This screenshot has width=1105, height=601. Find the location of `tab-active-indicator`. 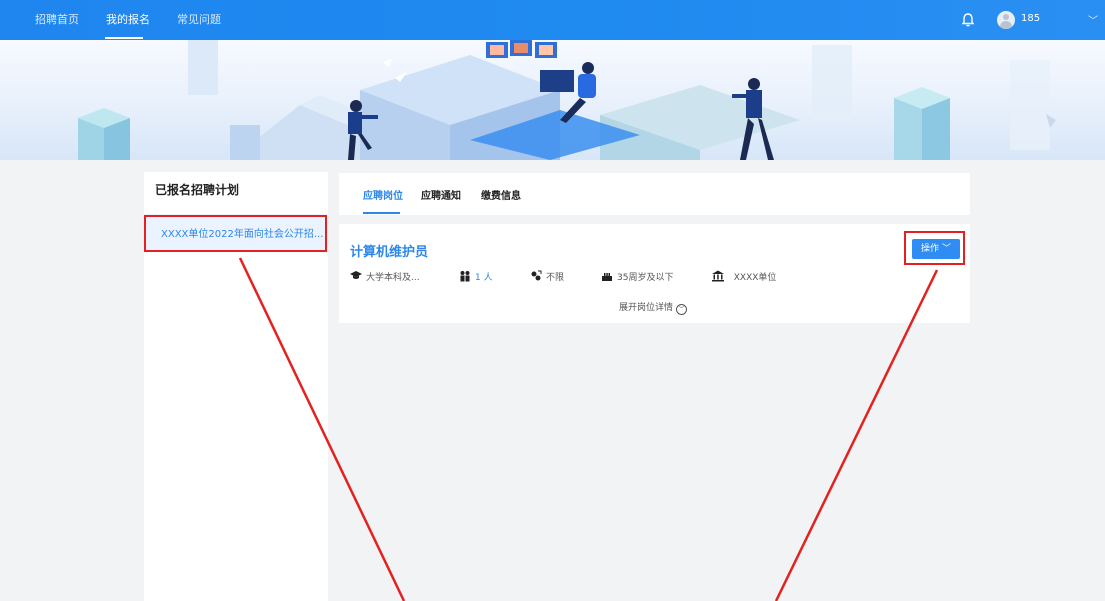

tab-active-indicator is located at coordinates (381, 213).